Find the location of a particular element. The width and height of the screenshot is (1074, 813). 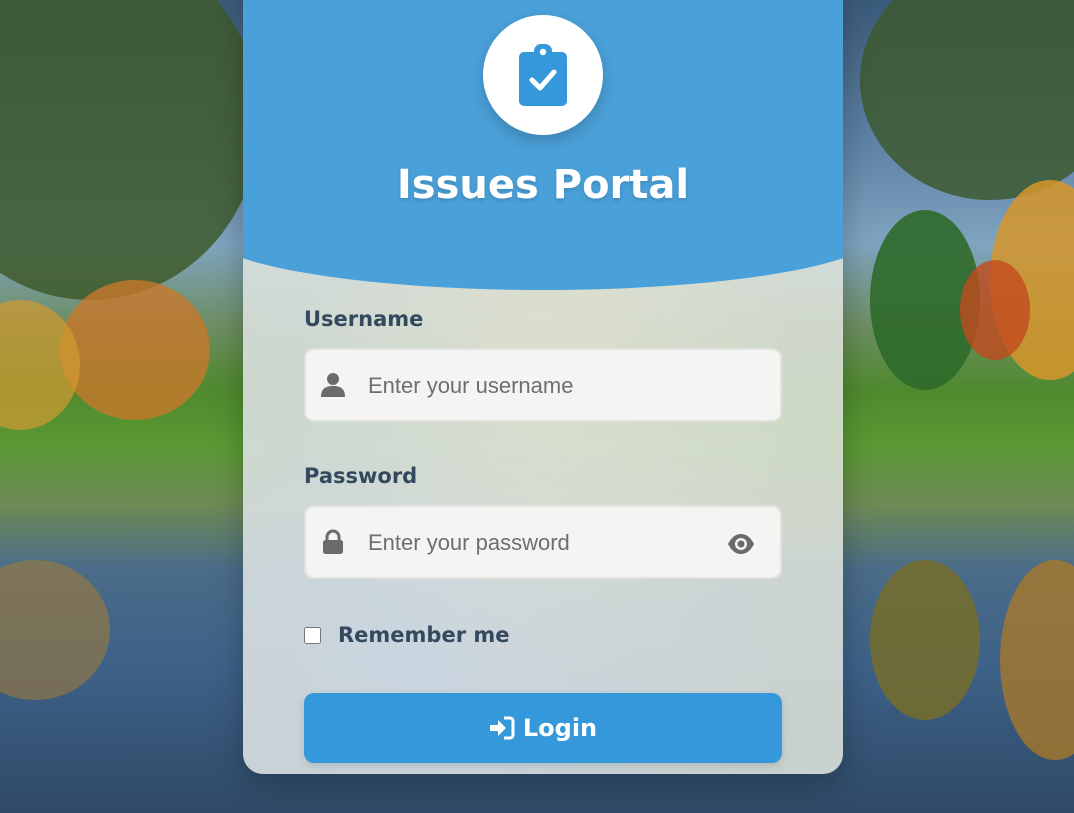

password-field is located at coordinates (543, 542).